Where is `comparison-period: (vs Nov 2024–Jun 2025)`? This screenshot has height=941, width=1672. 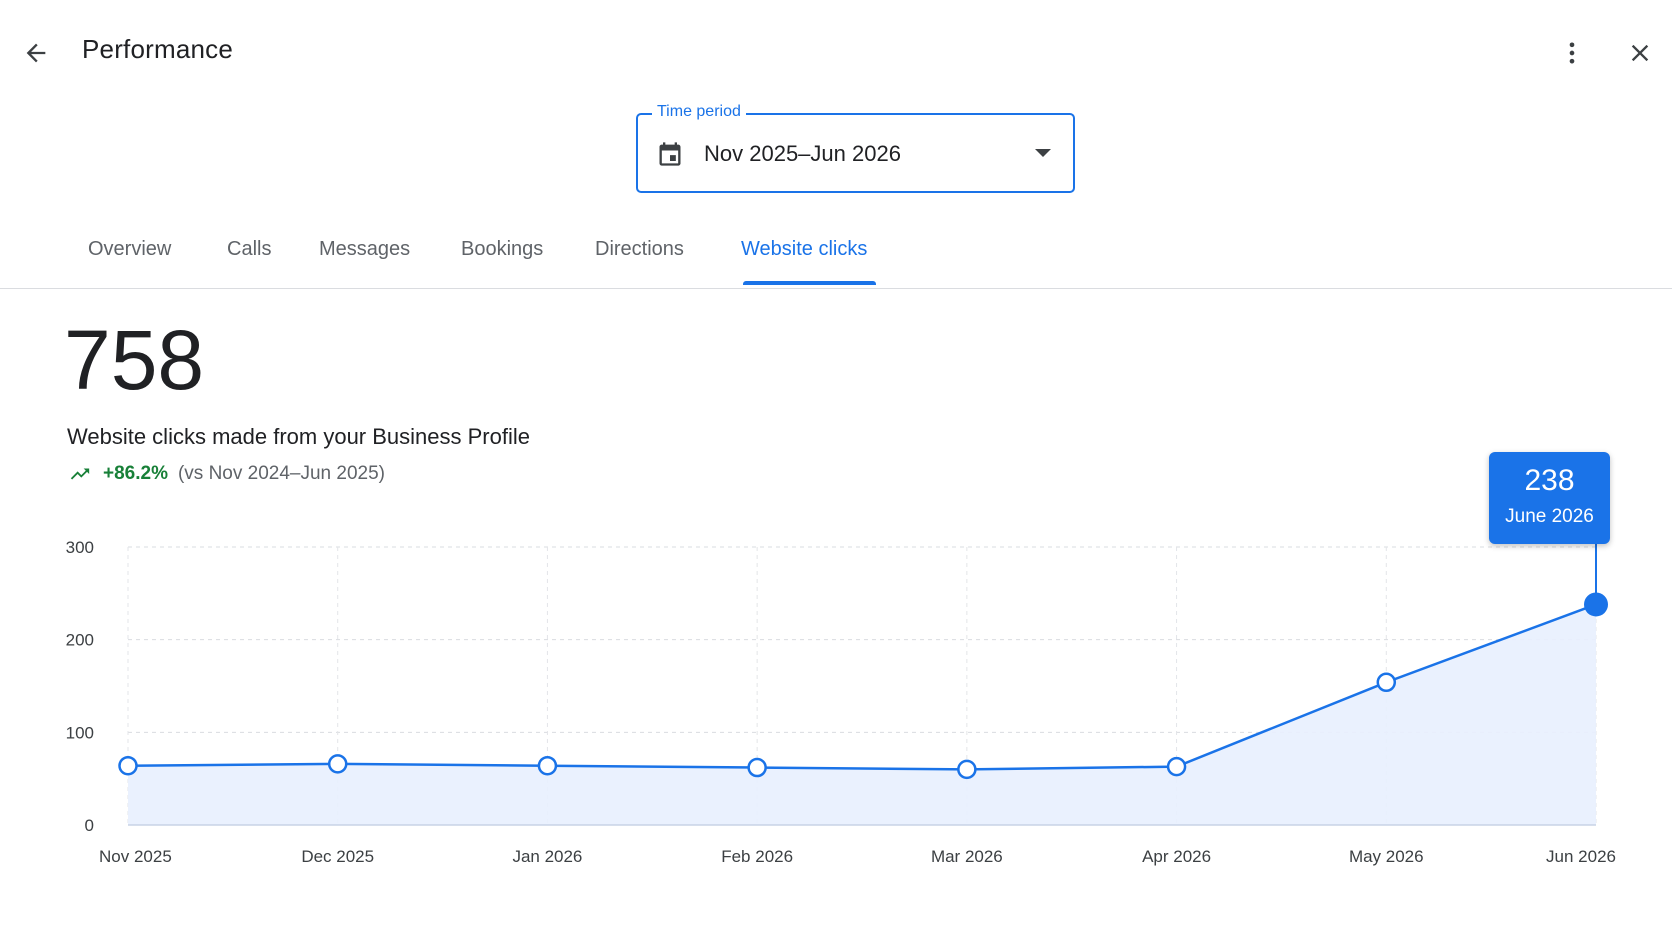
comparison-period: (vs Nov 2024–Jun 2025) is located at coordinates (281, 473).